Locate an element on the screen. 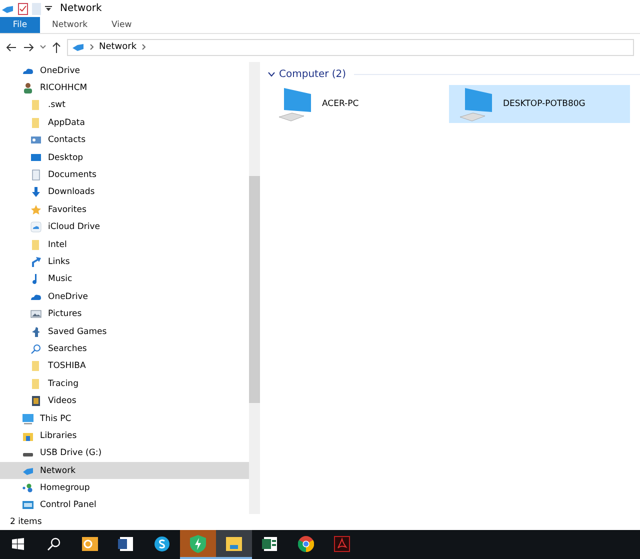  status-text: 2 items is located at coordinates (26, 522).